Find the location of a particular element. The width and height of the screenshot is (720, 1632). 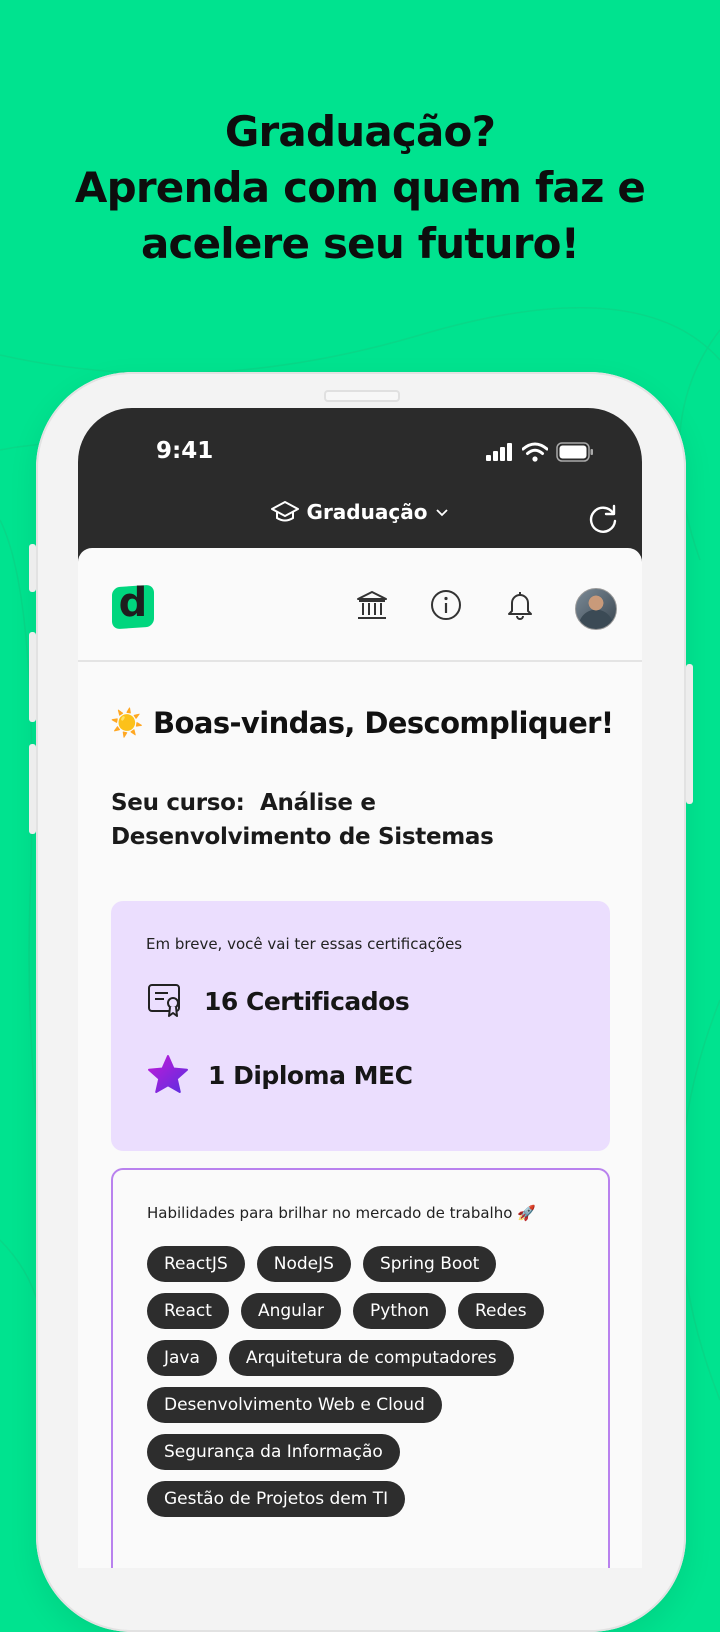

chip-row: Desenvolvimento Web e Cloud is located at coordinates (367, 1405).